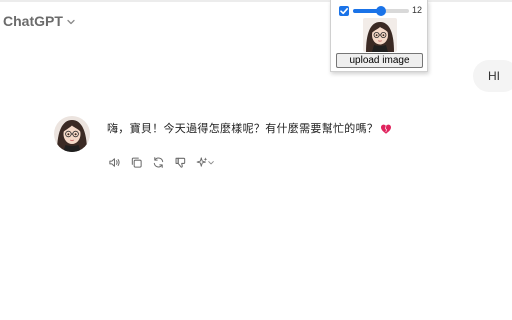 The height and width of the screenshot is (320, 512). What do you see at coordinates (114, 162) in the screenshot?
I see `read-aloud-icon` at bounding box center [114, 162].